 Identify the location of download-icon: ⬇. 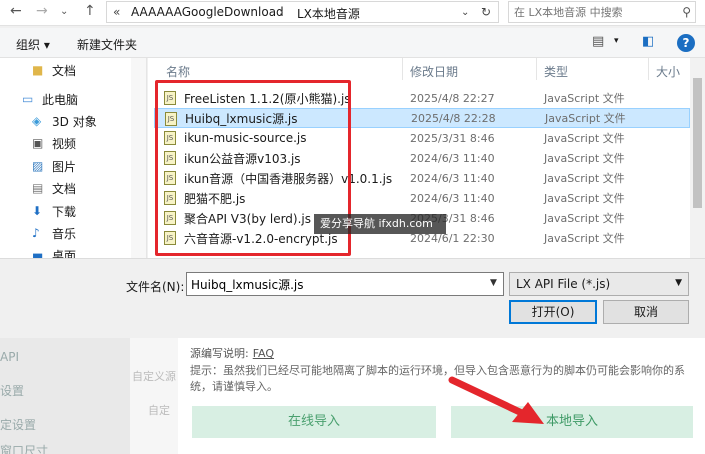
(37, 211).